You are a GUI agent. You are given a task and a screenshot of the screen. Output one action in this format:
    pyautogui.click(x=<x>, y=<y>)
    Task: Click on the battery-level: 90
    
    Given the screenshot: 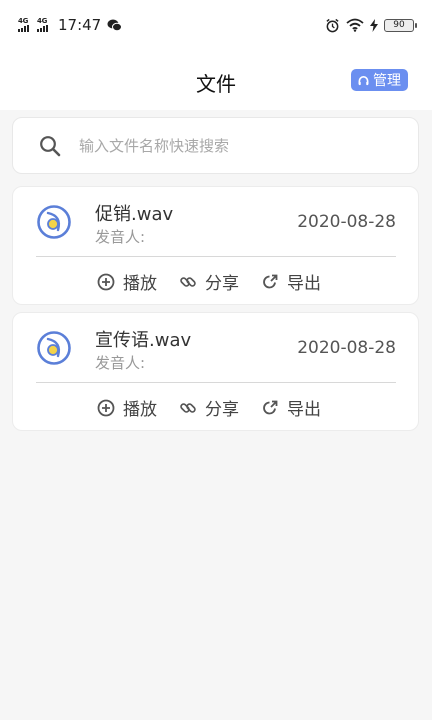 What is the action you would take?
    pyautogui.click(x=399, y=25)
    